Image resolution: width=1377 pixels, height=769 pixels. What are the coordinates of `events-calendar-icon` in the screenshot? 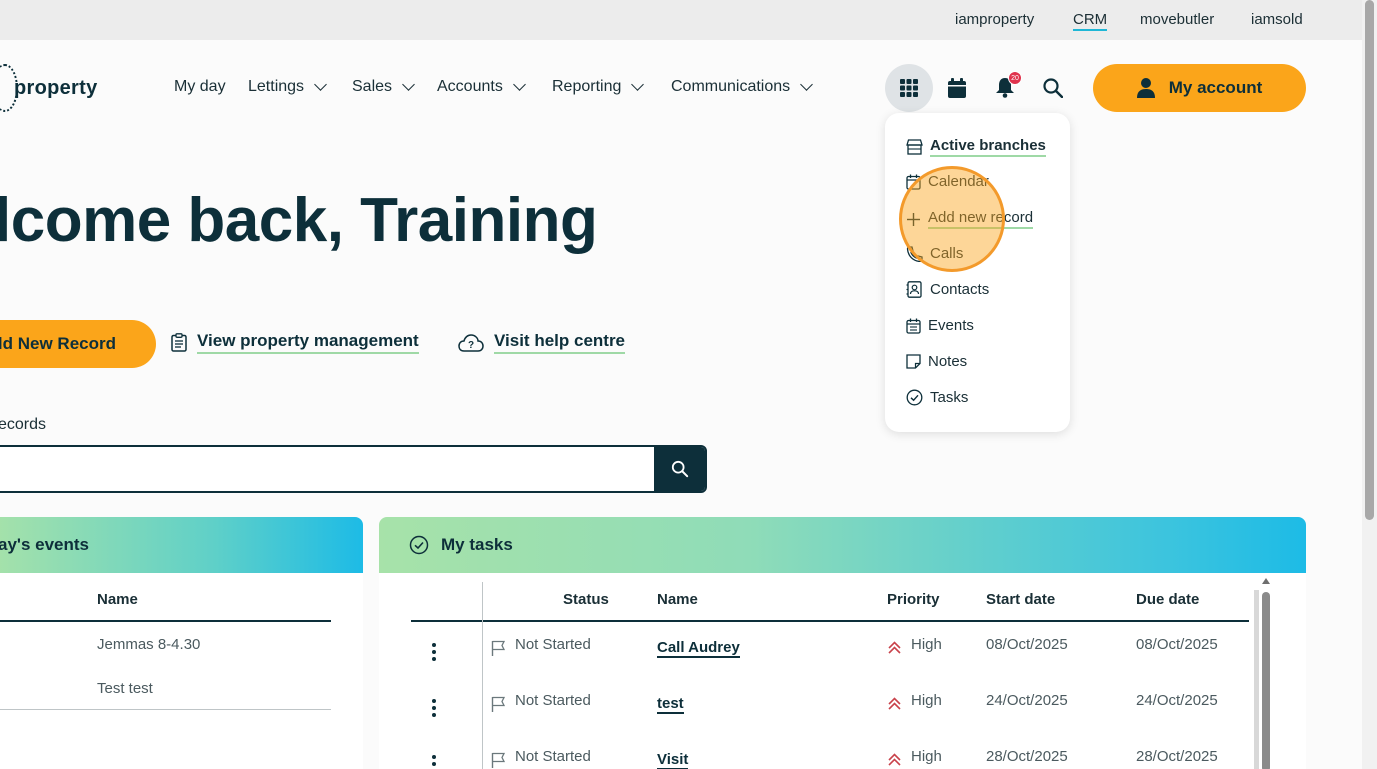 It's located at (913, 326).